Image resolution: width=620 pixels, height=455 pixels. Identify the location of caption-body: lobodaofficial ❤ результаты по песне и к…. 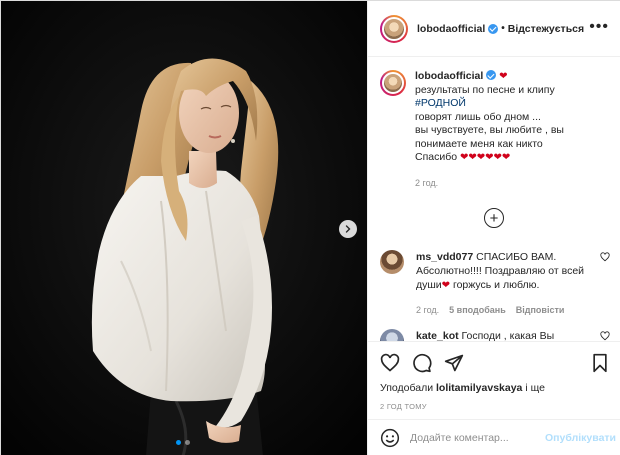
(510, 130).